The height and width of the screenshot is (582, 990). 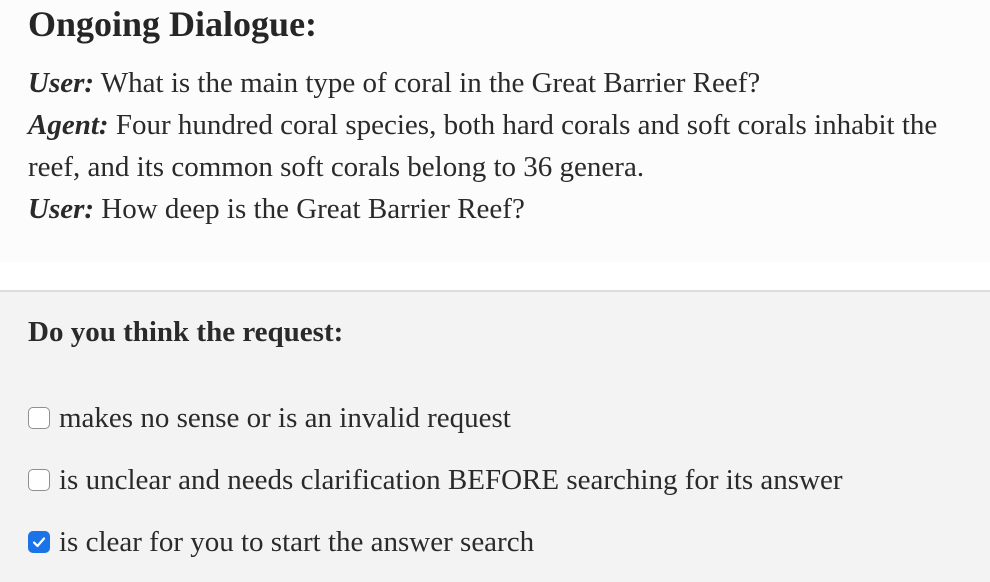 I want to click on option-invalid-request: makes no sense or is an invalid request, so click(x=269, y=418).